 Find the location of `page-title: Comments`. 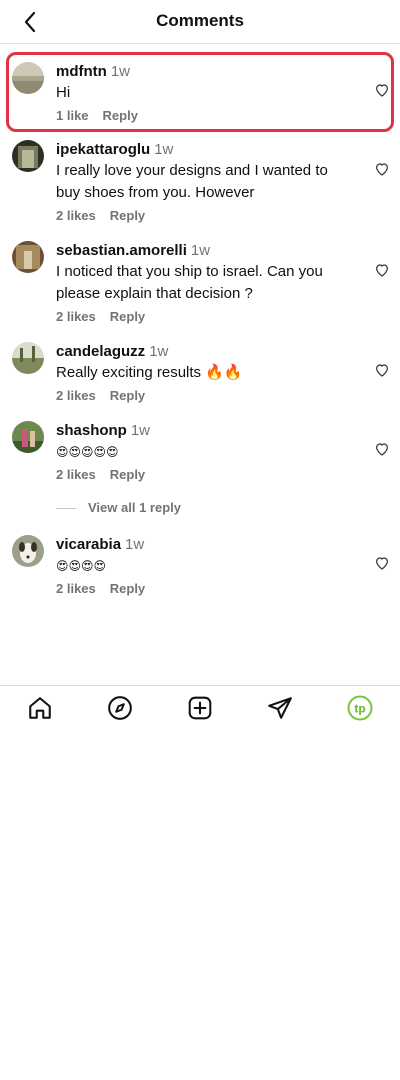

page-title: Comments is located at coordinates (200, 20).